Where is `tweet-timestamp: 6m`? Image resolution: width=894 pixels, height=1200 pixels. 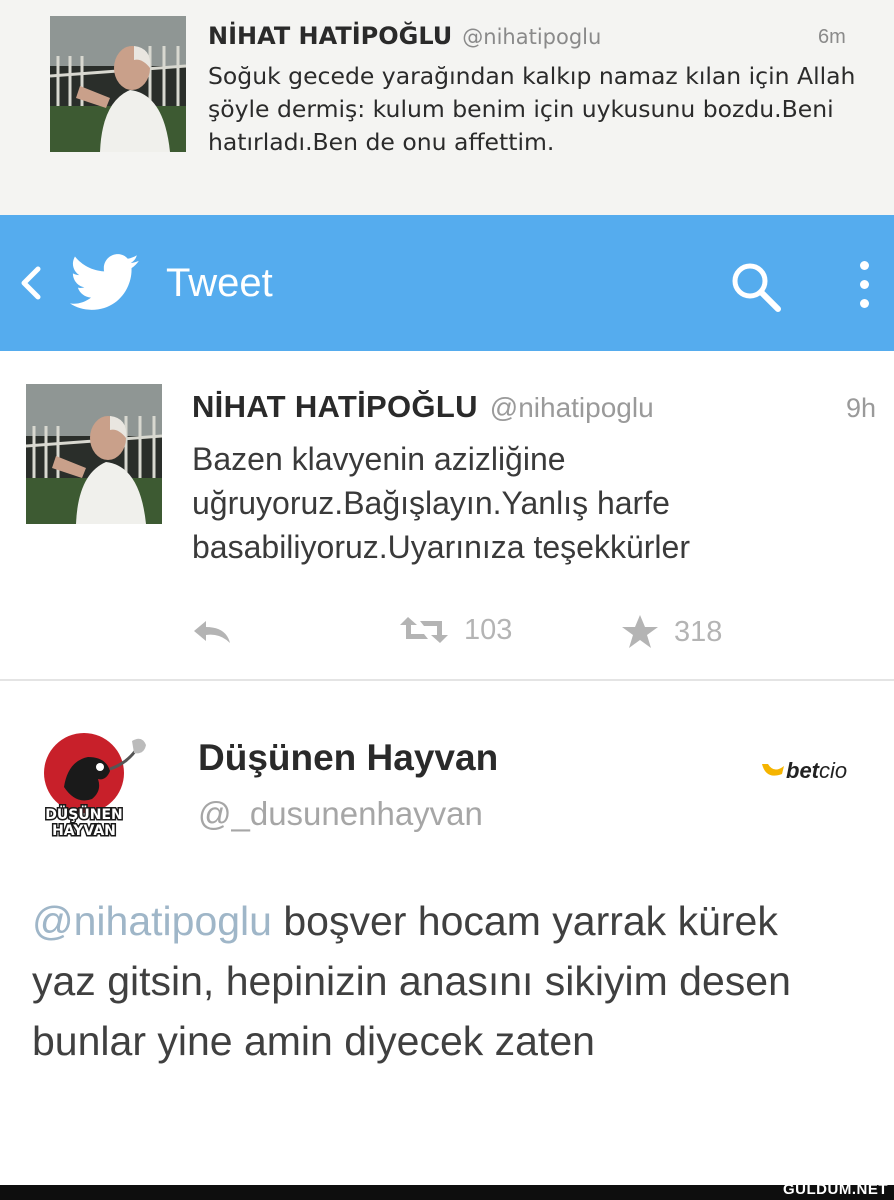 tweet-timestamp: 6m is located at coordinates (832, 37).